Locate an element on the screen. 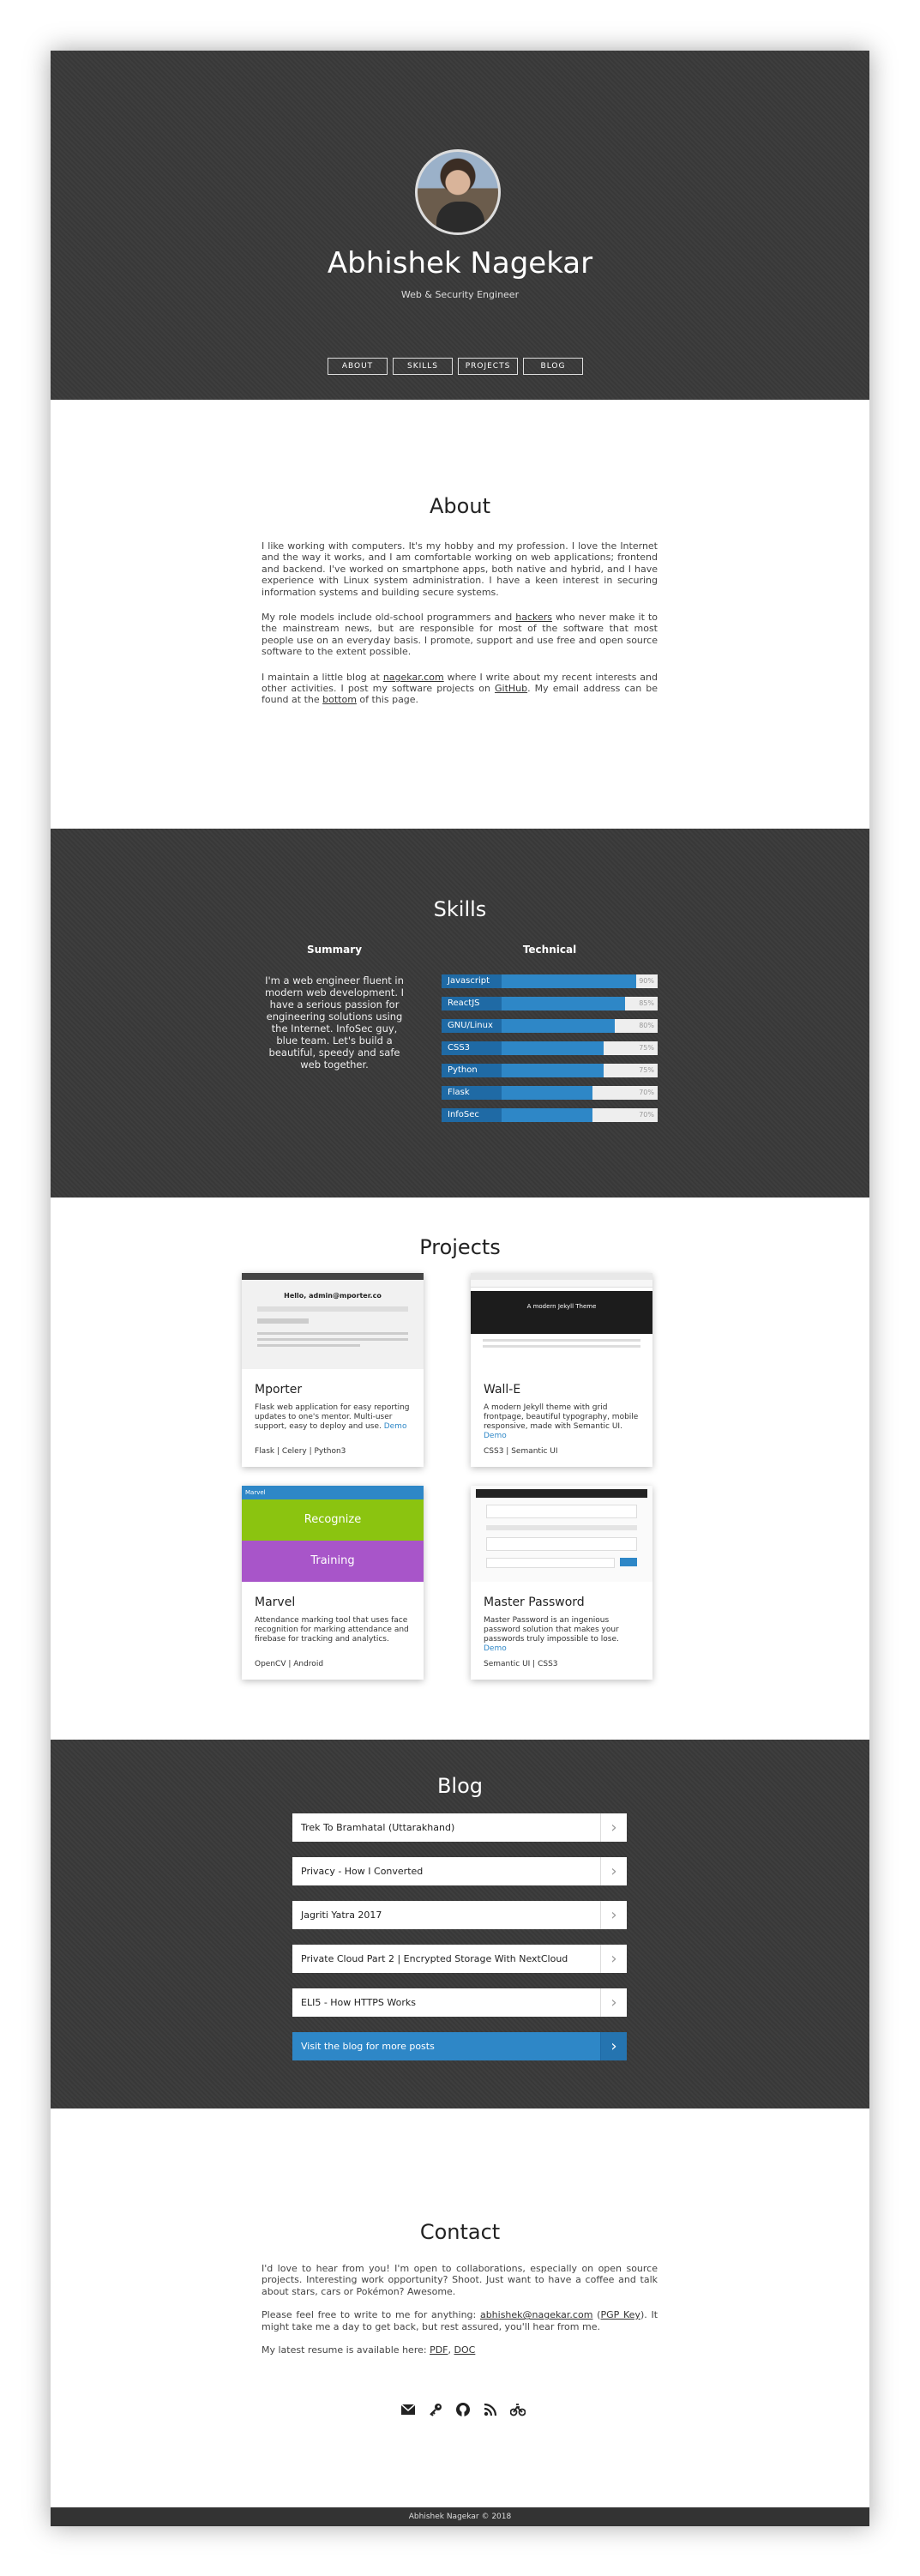 This screenshot has width=920, height=2576. contact-title: Contact is located at coordinates (460, 2232).